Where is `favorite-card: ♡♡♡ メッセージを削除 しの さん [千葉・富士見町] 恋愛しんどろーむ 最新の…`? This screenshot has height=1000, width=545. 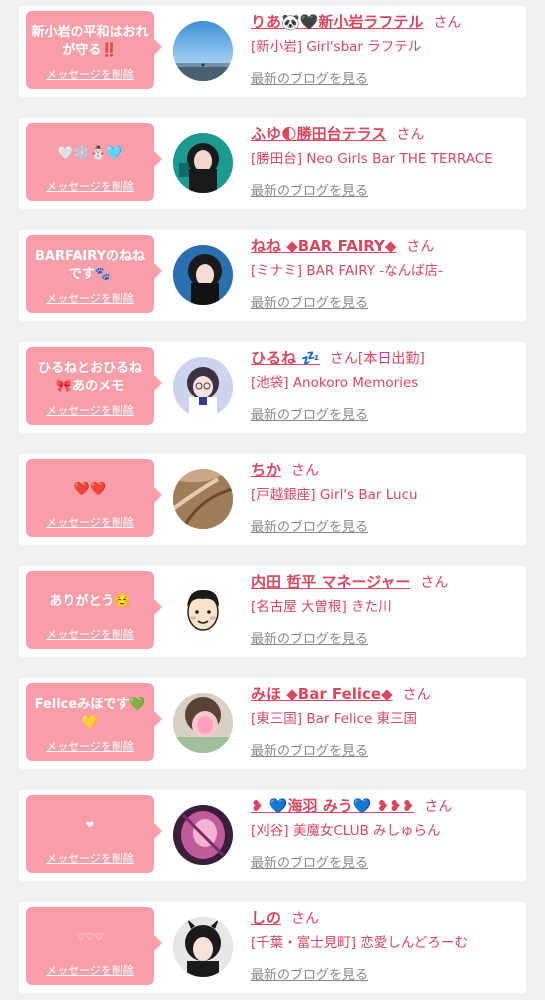
favorite-card: ♡♡♡ メッセージを削除 しの さん [千葉・富士見町] 恋愛しんどろーむ 最新の… is located at coordinates (272, 947).